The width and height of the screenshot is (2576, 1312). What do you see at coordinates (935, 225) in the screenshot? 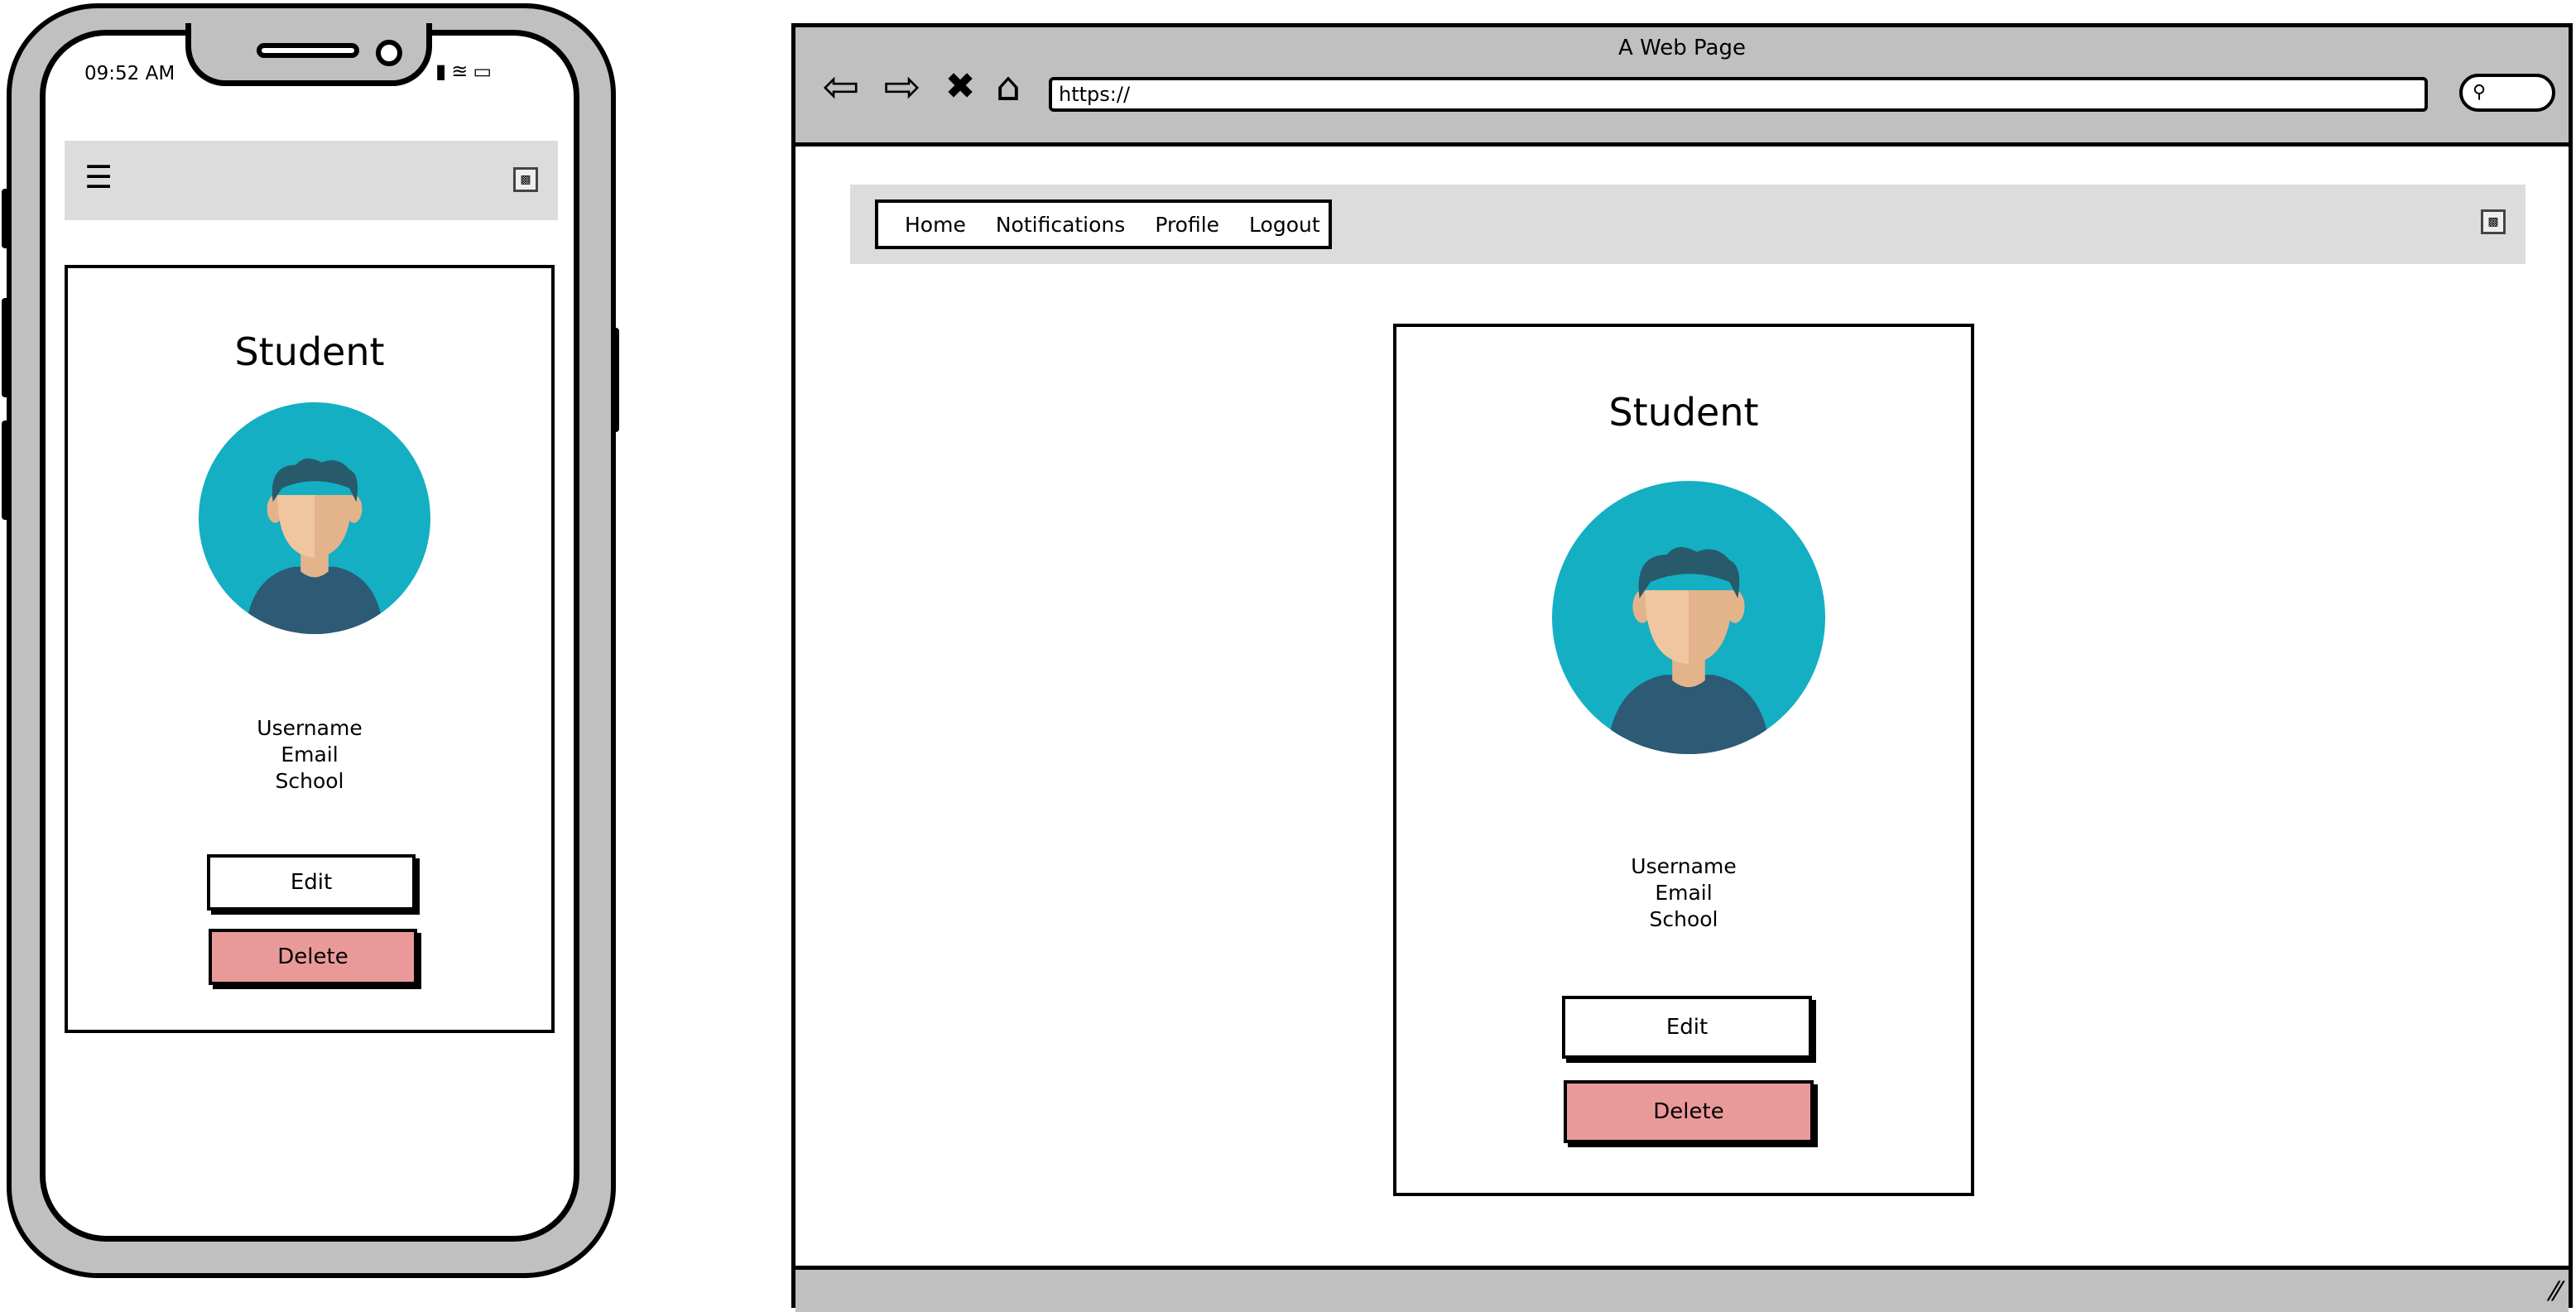
I see `nav-item-home: Home` at bounding box center [935, 225].